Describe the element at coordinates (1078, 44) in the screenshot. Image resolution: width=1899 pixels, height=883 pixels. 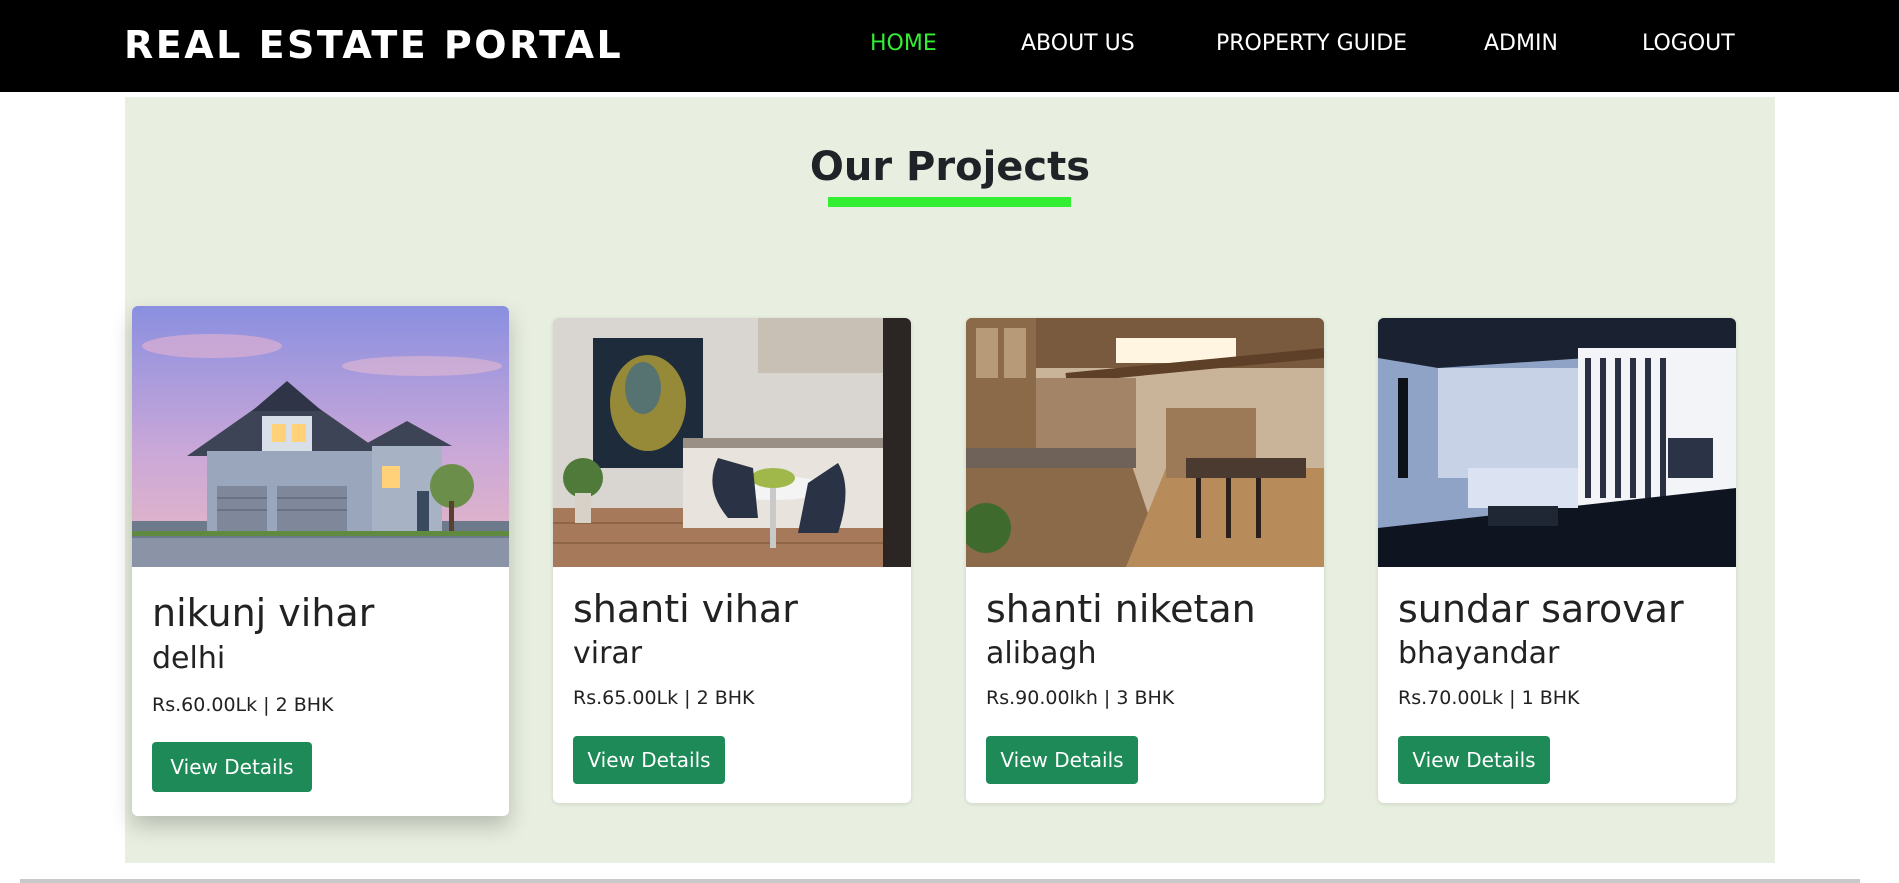
I see `nav-about-us: ABOUT US` at that location.